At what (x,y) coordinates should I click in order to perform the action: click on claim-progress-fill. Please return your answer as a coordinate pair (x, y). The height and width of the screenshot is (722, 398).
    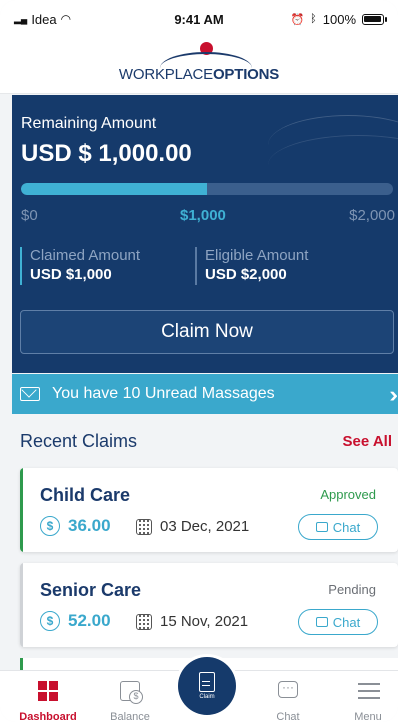
    Looking at the image, I should click on (114, 189).